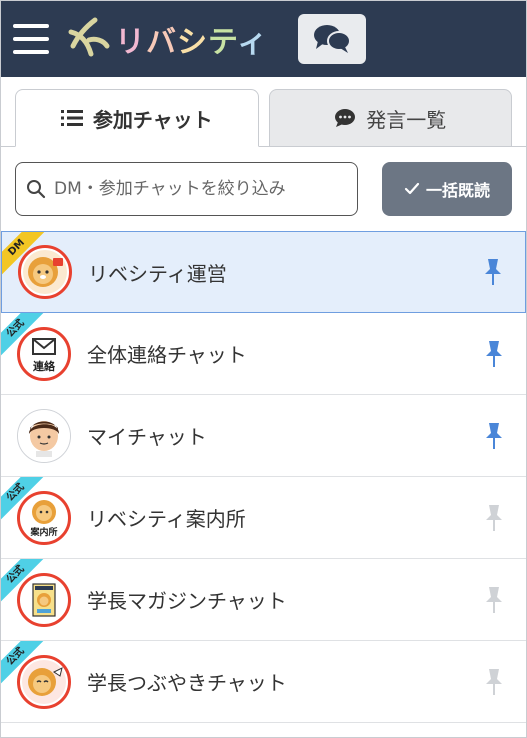 This screenshot has width=527, height=738. I want to click on check-icon, so click(412, 189).